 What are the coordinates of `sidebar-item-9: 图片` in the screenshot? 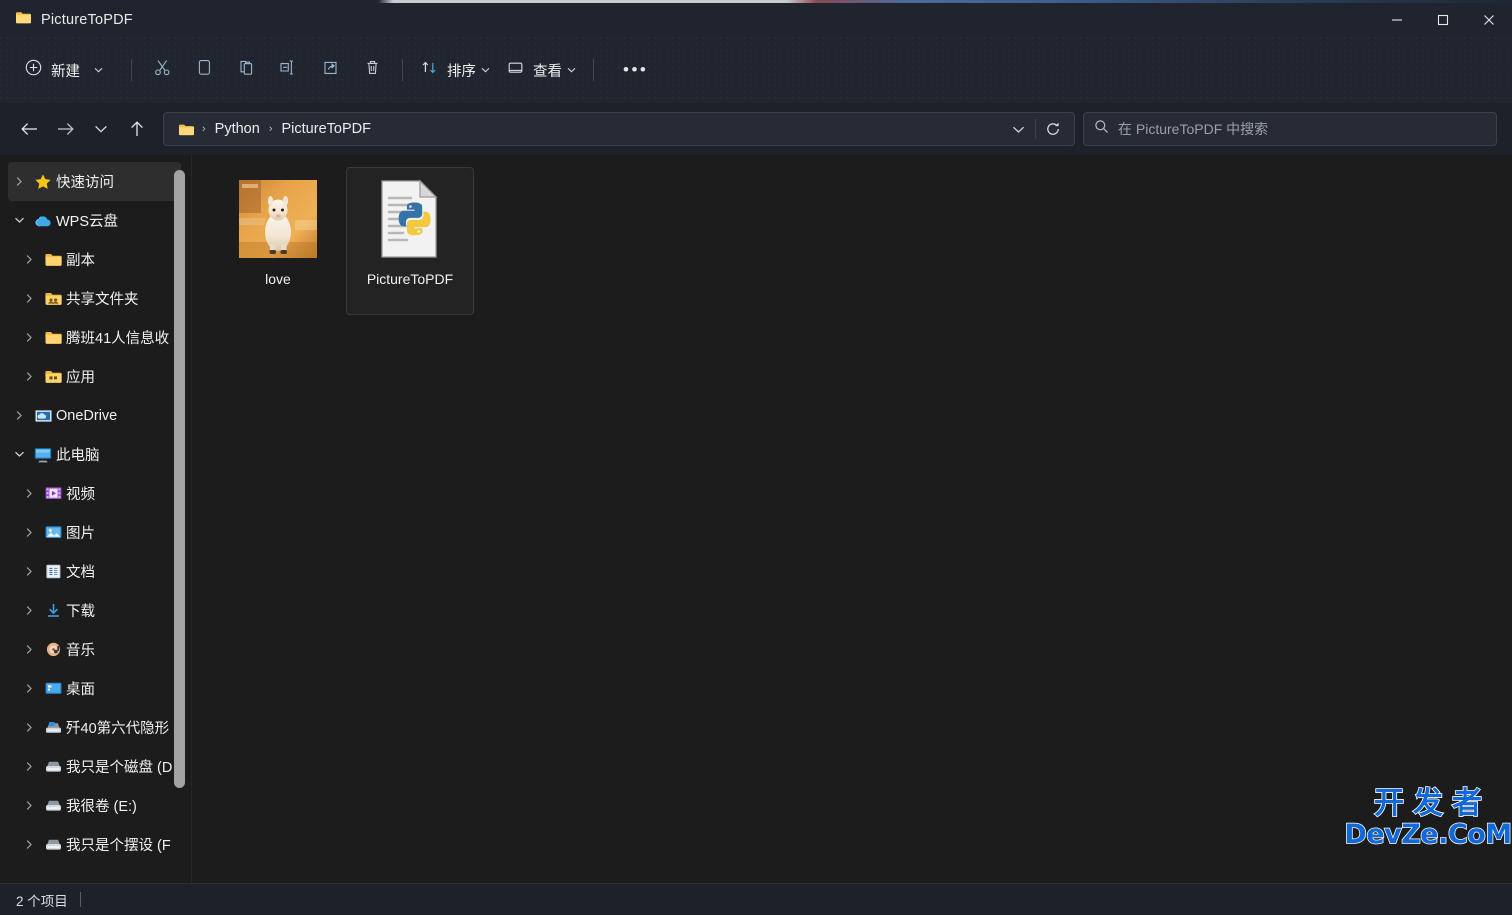 It's located at (94, 532).